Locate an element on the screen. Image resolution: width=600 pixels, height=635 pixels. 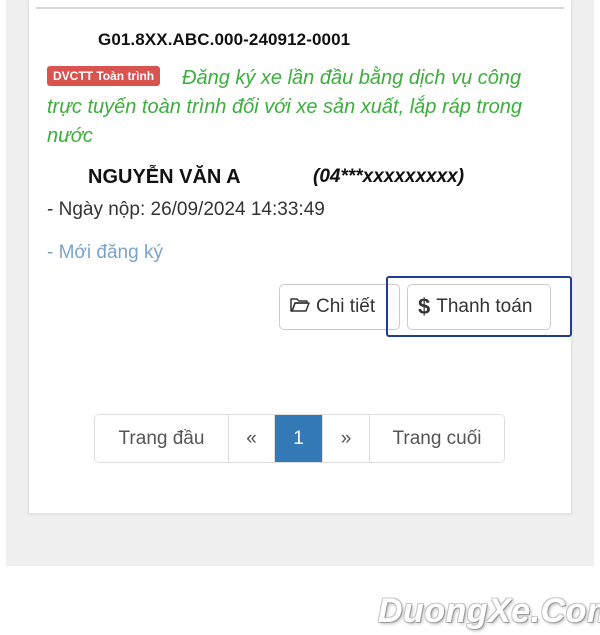
detail-button: Chi tiết is located at coordinates (339, 307).